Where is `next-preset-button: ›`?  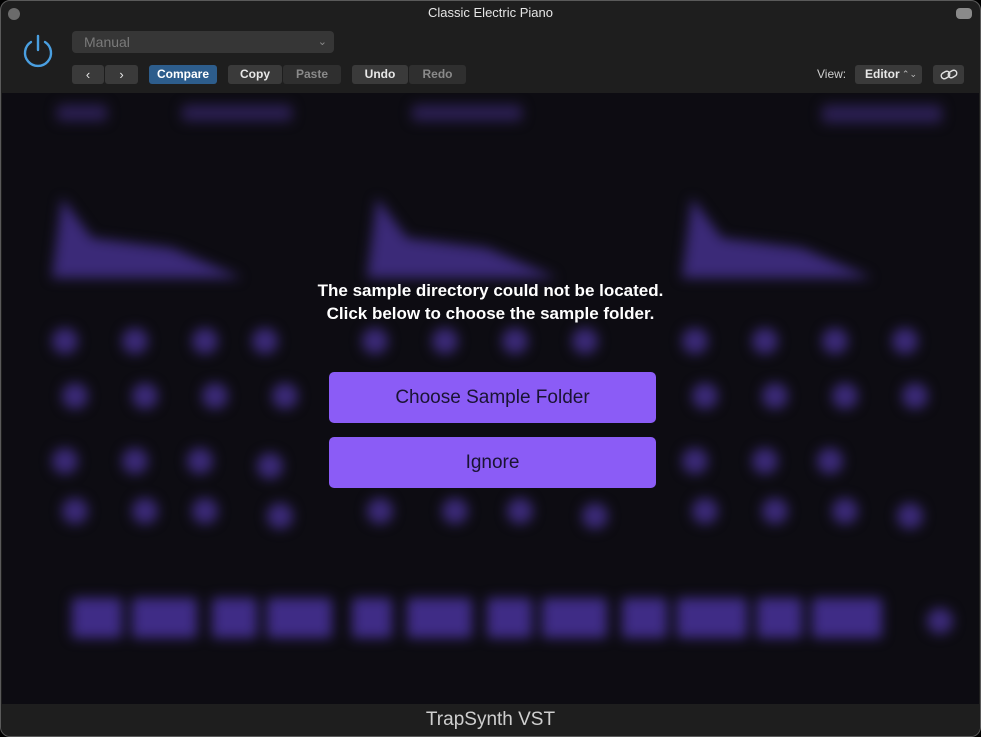
next-preset-button: › is located at coordinates (121, 74).